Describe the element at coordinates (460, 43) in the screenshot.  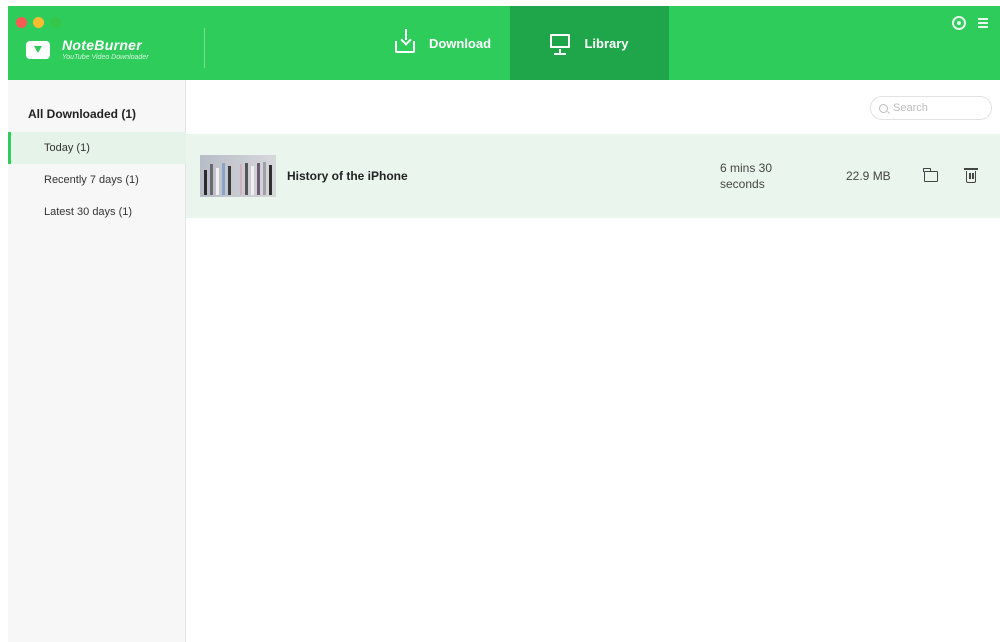
I see `tab-download-label: Download` at that location.